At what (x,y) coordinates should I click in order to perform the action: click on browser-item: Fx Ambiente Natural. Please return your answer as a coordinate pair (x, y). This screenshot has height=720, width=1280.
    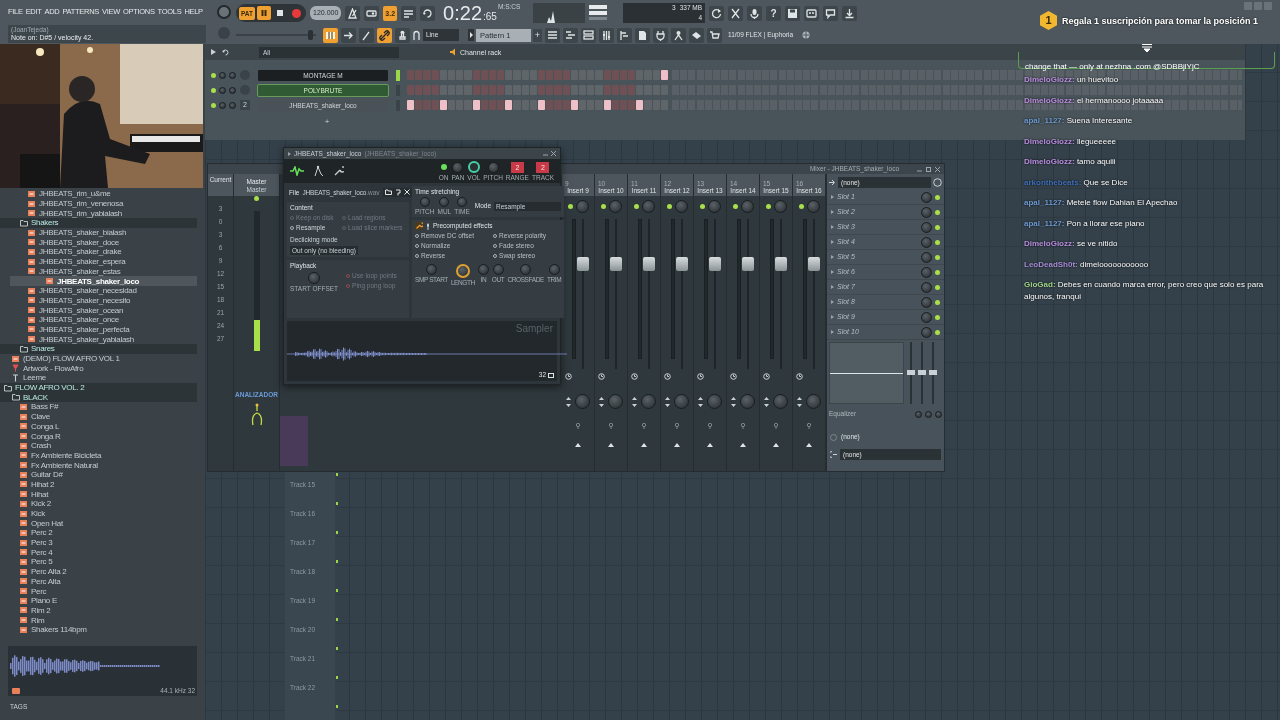
    Looking at the image, I should click on (98, 465).